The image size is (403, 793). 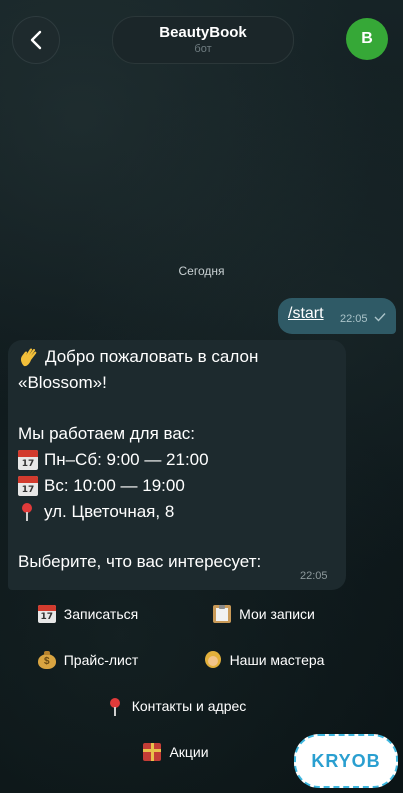 I want to click on hours-heading: Мы работаем для вас:, so click(x=107, y=433).